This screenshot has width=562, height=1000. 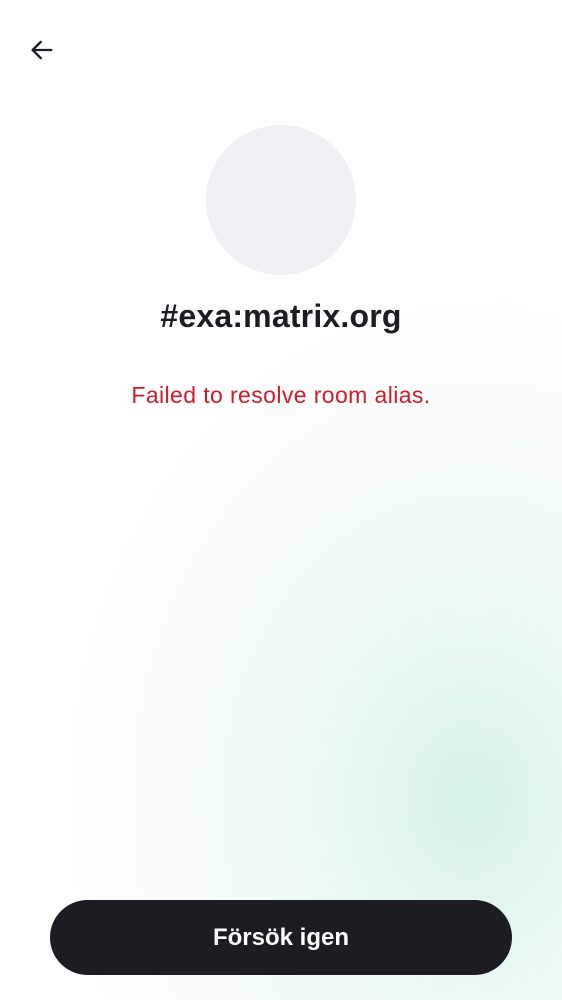 I want to click on room-avatar, so click(x=281, y=200).